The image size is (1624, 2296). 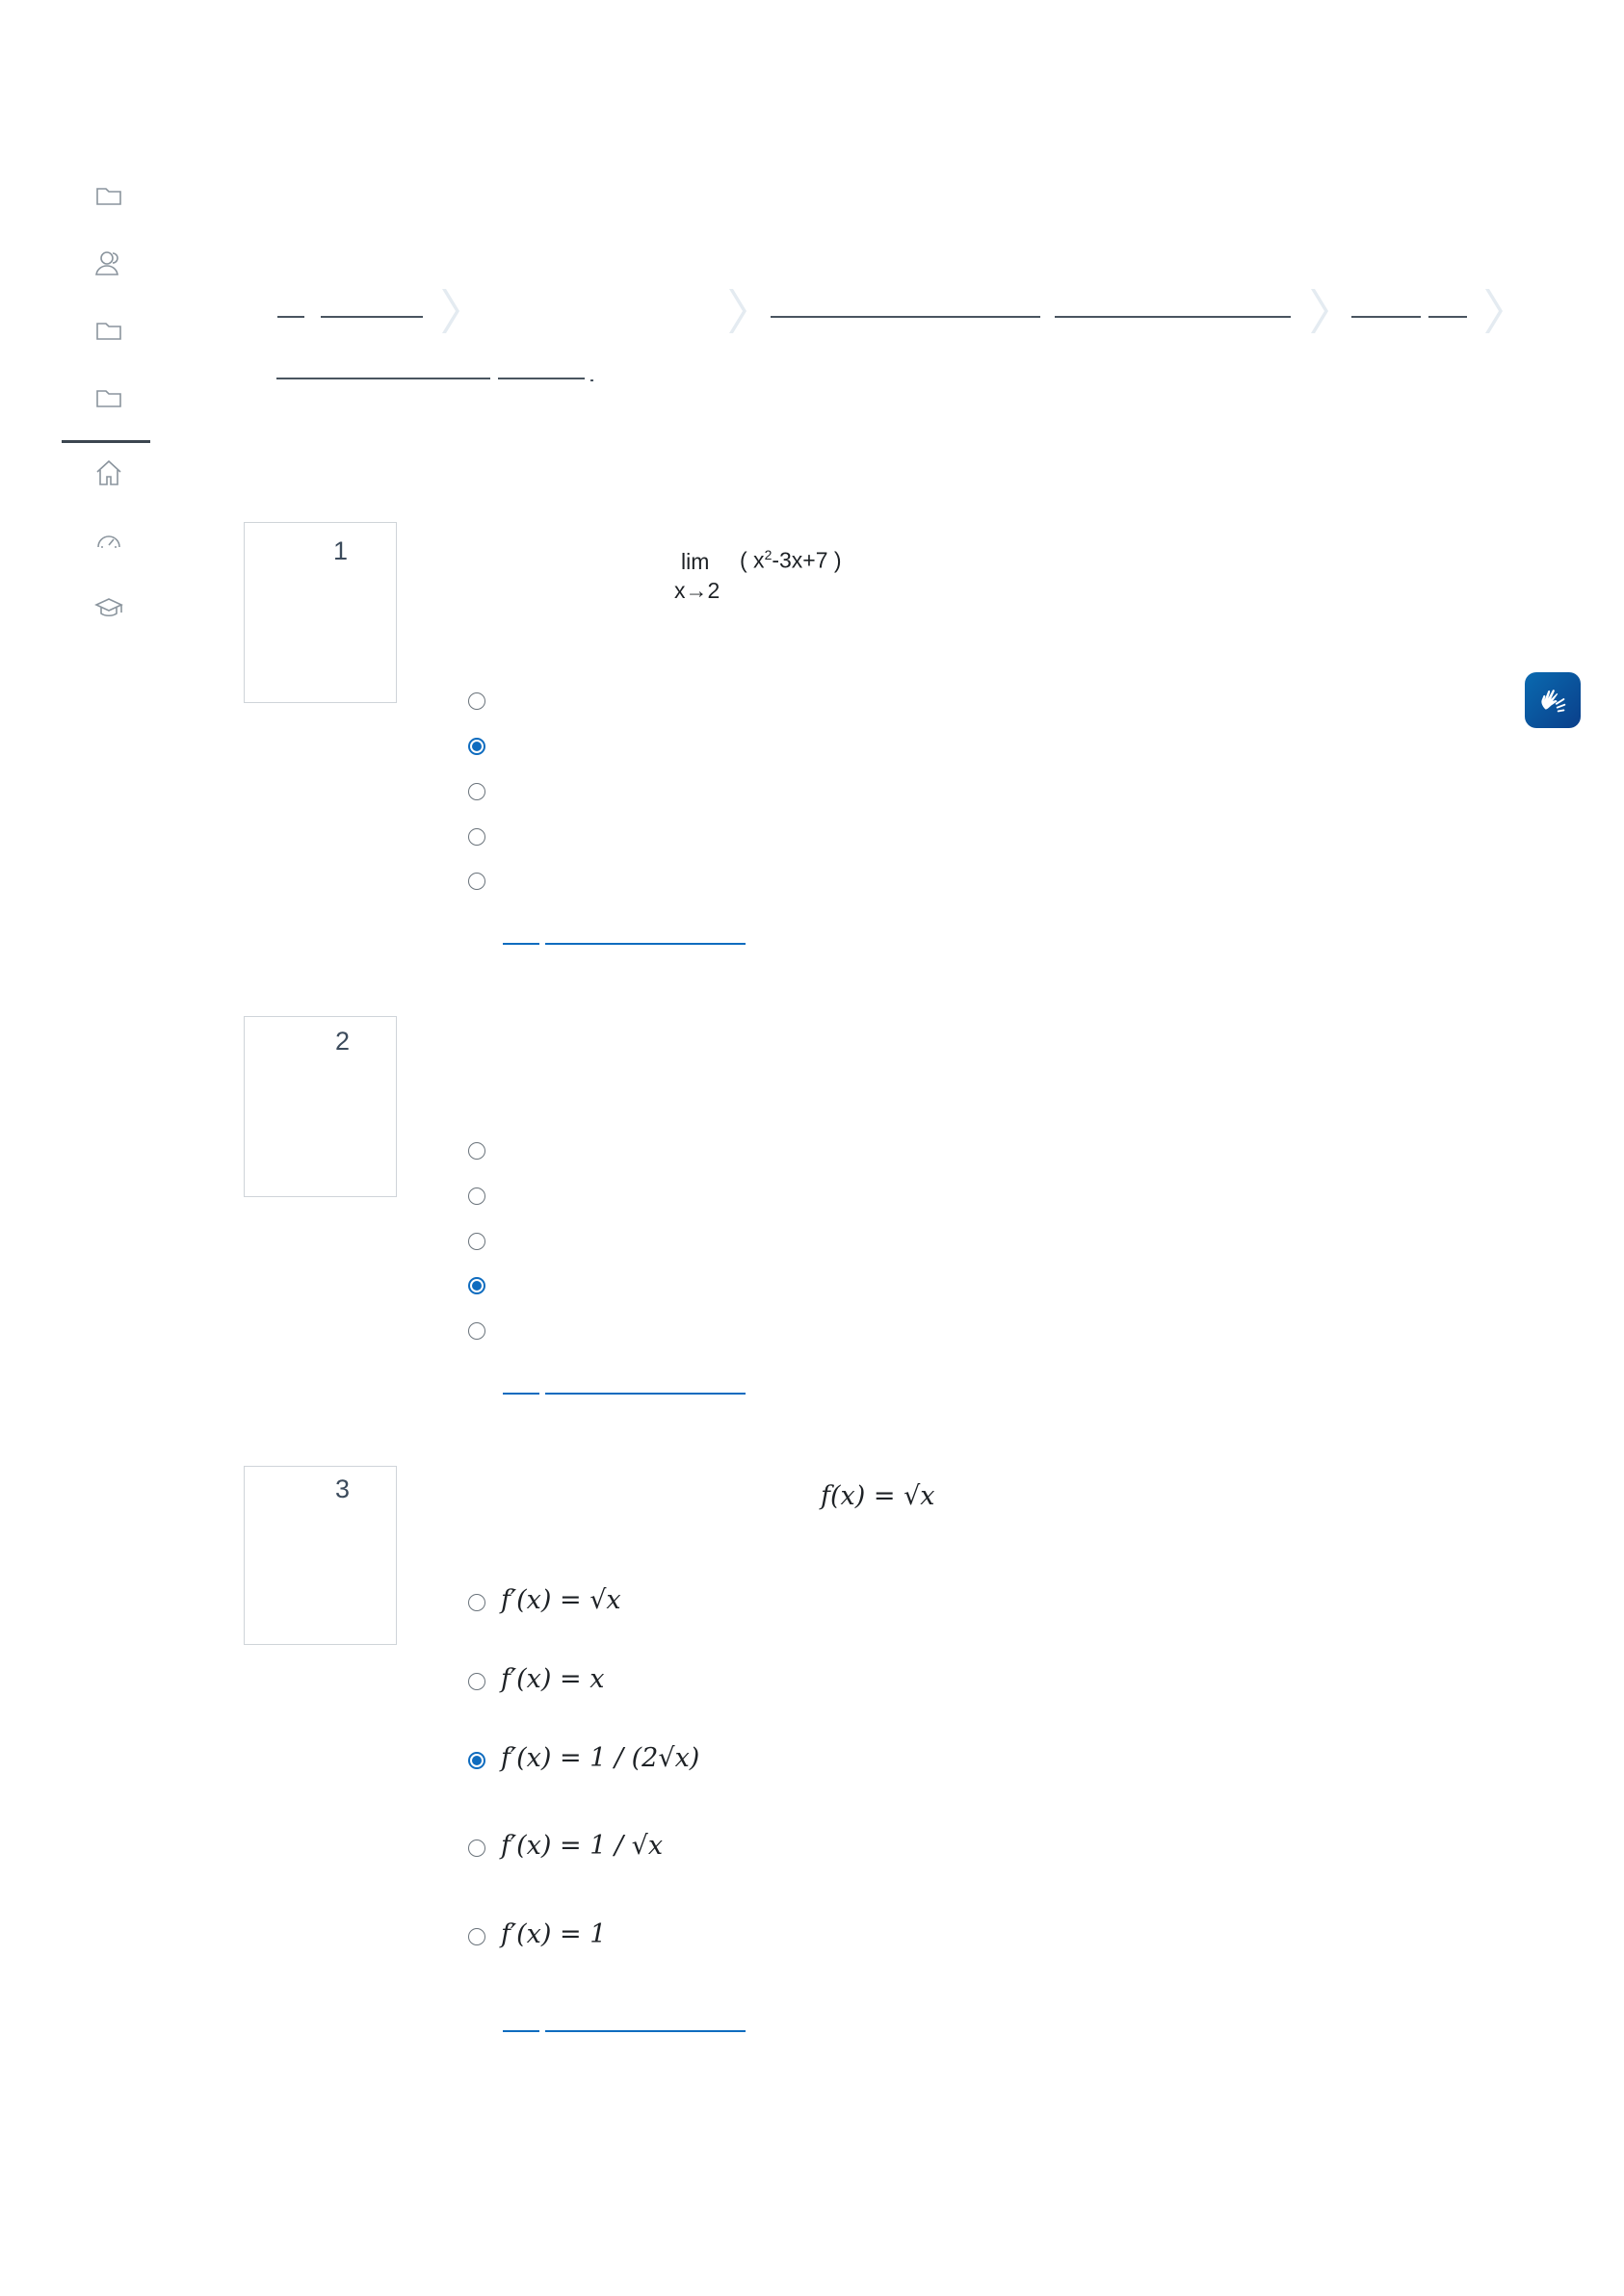 I want to click on question-info-box: 1, so click(x=320, y=612).